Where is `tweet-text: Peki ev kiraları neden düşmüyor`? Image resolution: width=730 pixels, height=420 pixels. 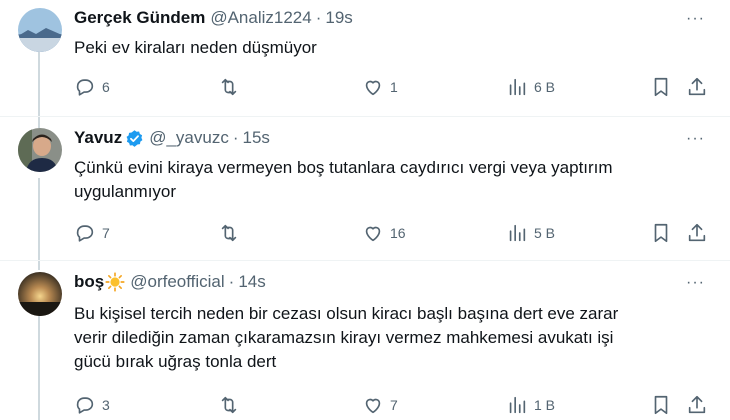
tweet-text: Peki ev kiraları neden düşmüyor is located at coordinates (379, 48).